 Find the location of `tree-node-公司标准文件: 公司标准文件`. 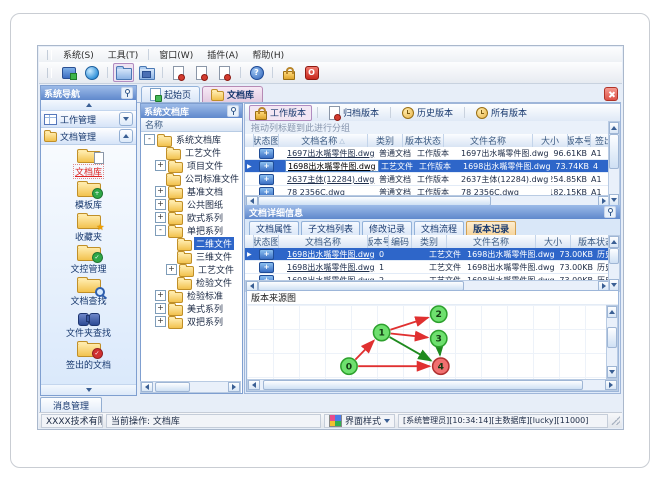

tree-node-公司标准文件: 公司标准文件 is located at coordinates (191, 179).